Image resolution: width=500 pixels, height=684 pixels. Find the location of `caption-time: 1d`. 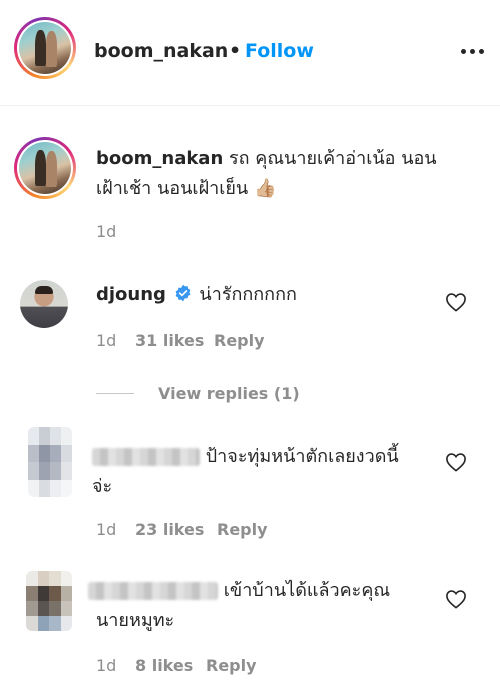

caption-time: 1d is located at coordinates (106, 231).